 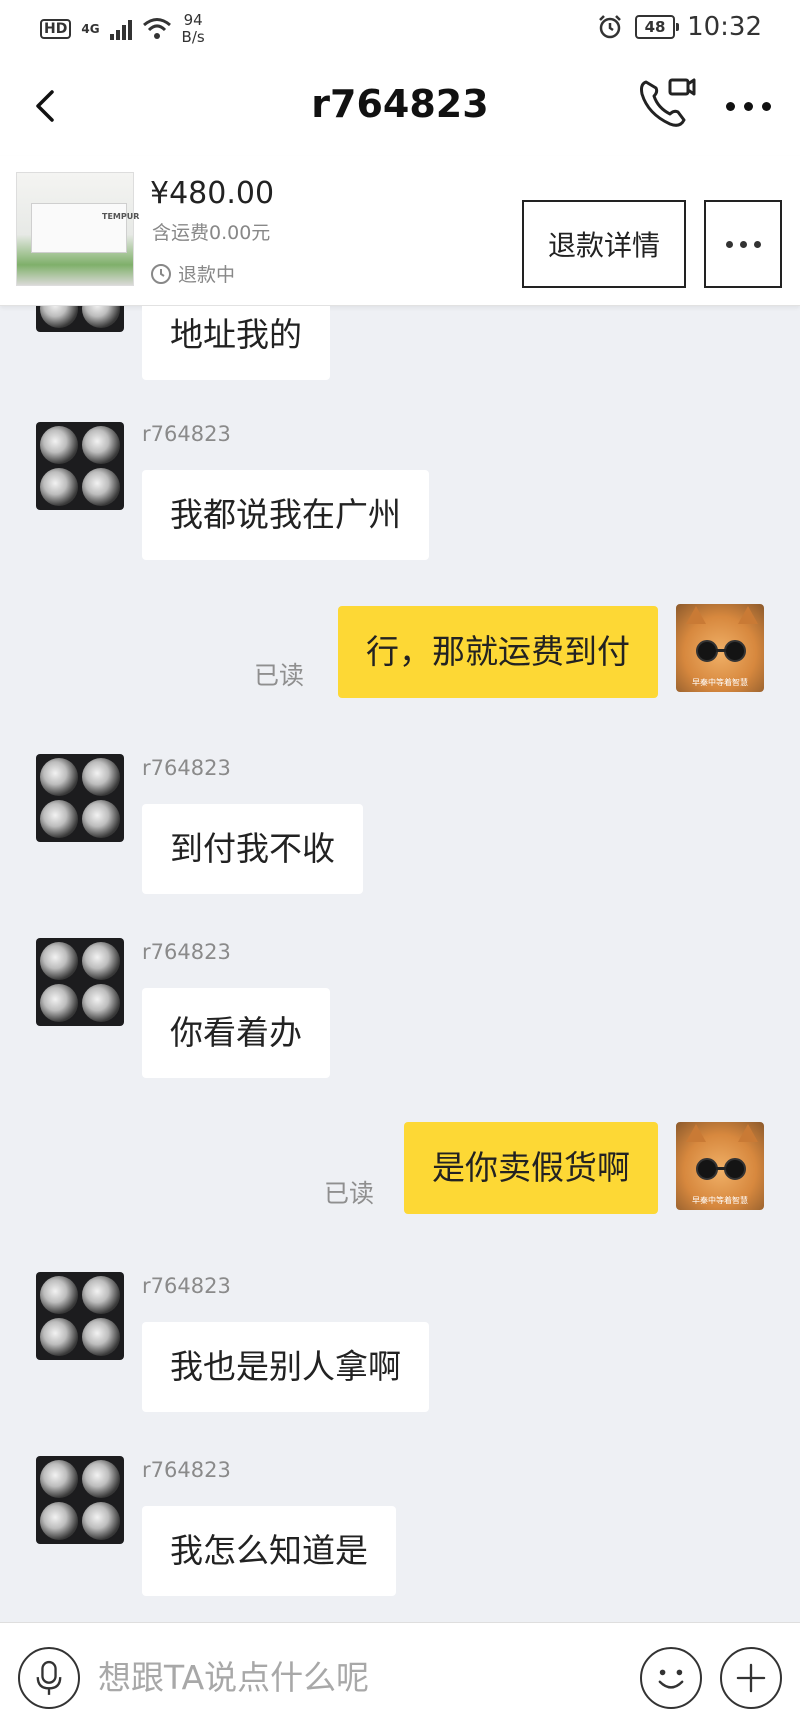 What do you see at coordinates (193, 37) in the screenshot?
I see `speed-unit: B/s` at bounding box center [193, 37].